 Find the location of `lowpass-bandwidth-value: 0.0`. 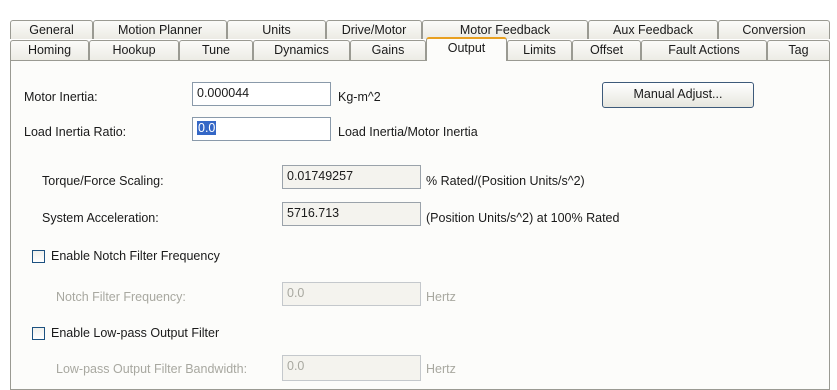

lowpass-bandwidth-value: 0.0 is located at coordinates (296, 366).